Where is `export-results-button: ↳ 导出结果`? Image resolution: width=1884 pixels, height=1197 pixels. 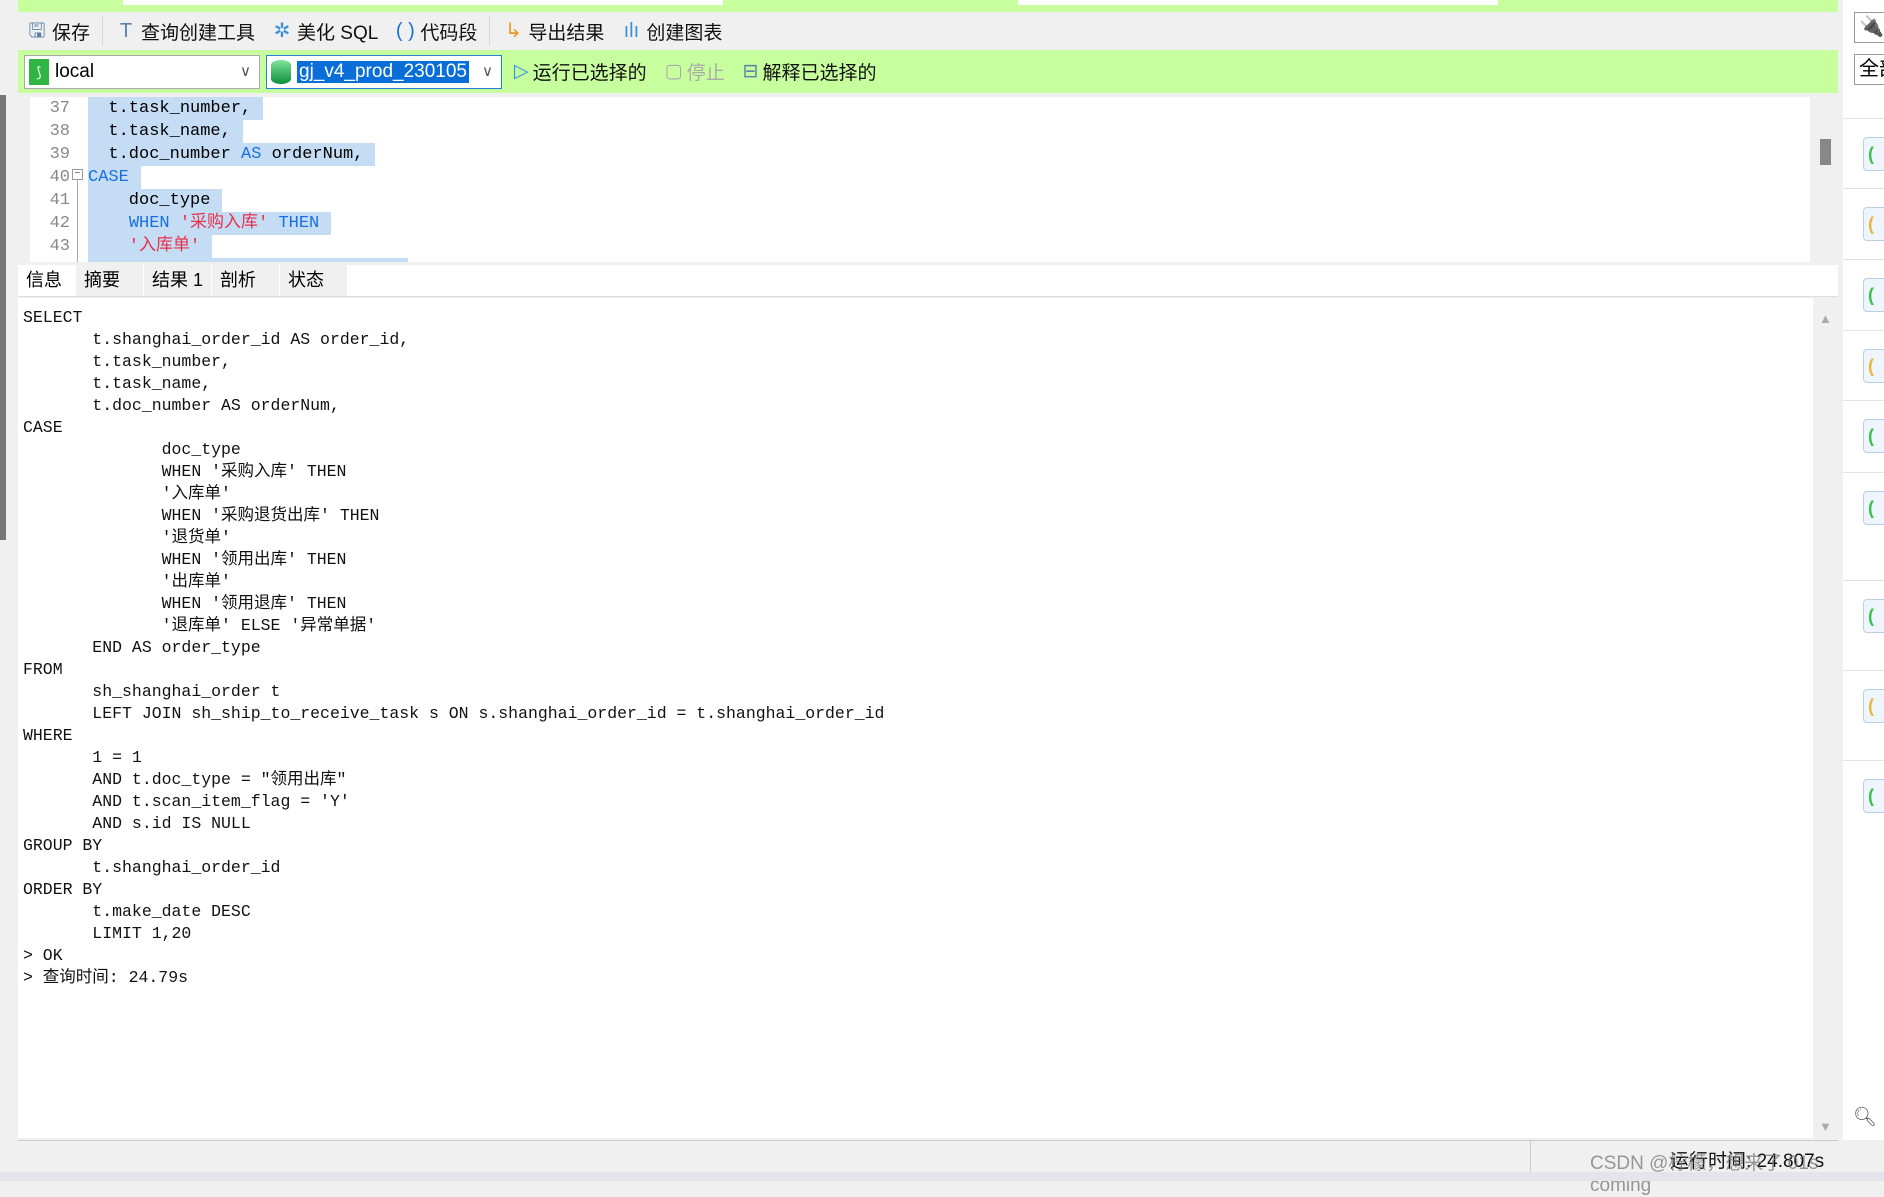 export-results-button: ↳ 导出结果 is located at coordinates (553, 31).